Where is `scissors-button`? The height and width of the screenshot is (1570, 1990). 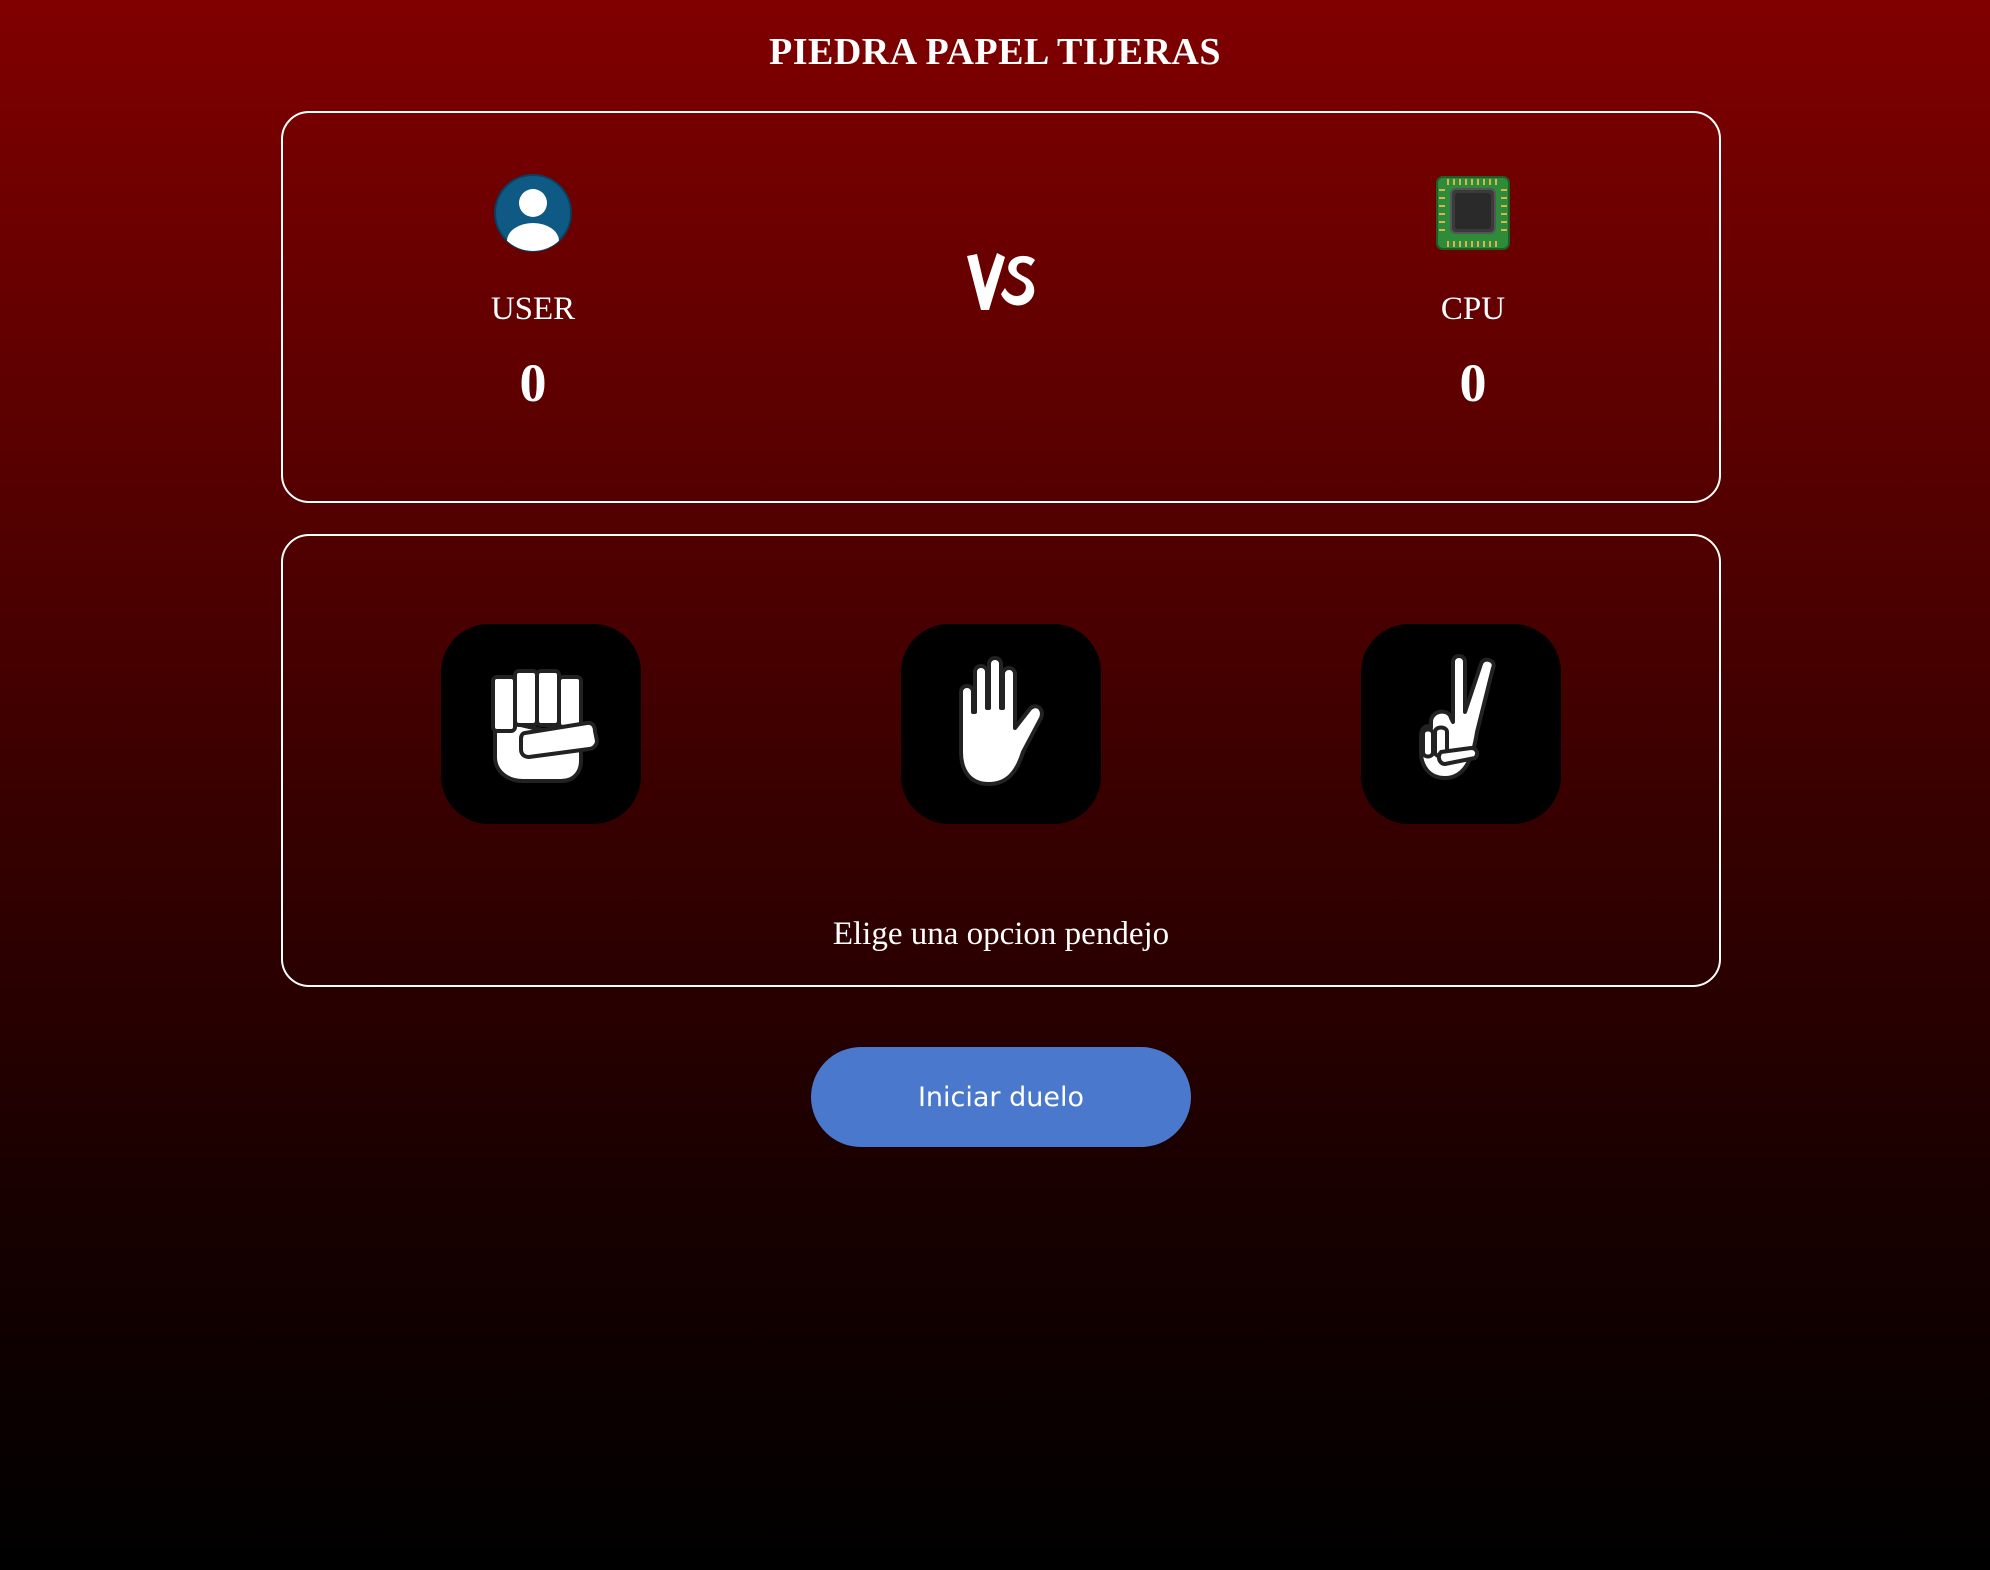 scissors-button is located at coordinates (1461, 724).